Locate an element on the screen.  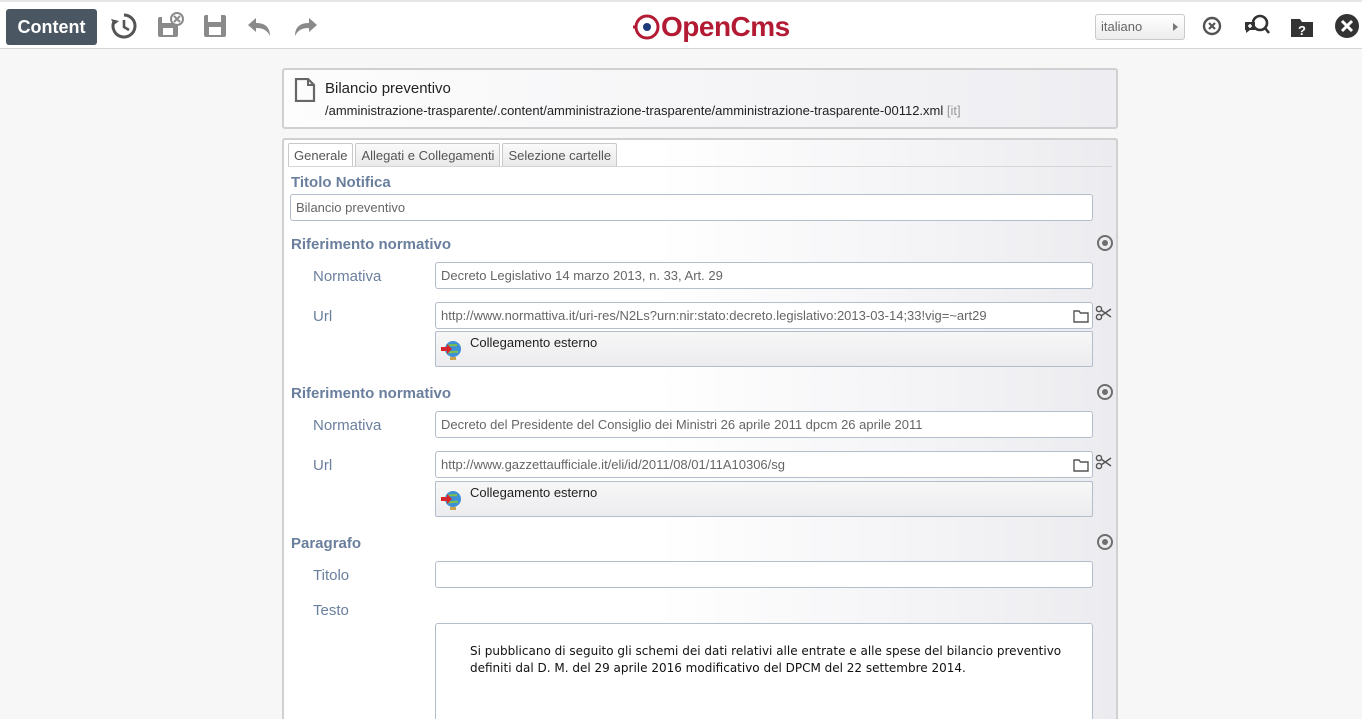
titolo-notifica-input: Bilancio preventivo is located at coordinates (691, 207).